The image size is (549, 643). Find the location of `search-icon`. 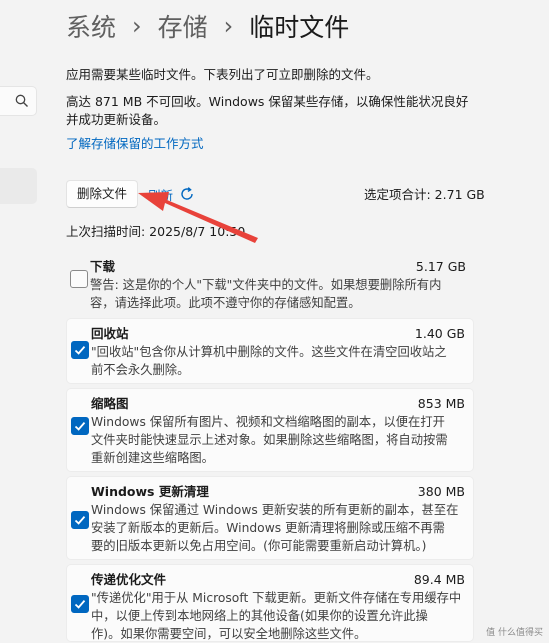

search-icon is located at coordinates (22, 100).